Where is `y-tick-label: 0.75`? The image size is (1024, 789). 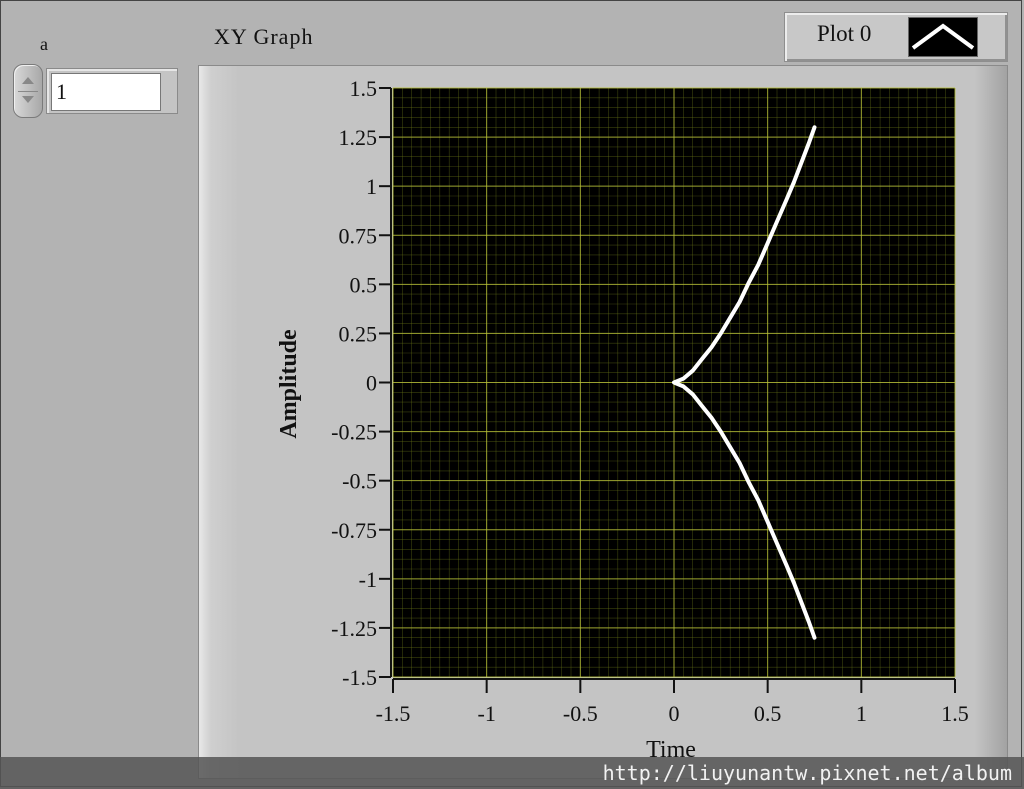 y-tick-label: 0.75 is located at coordinates (358, 235).